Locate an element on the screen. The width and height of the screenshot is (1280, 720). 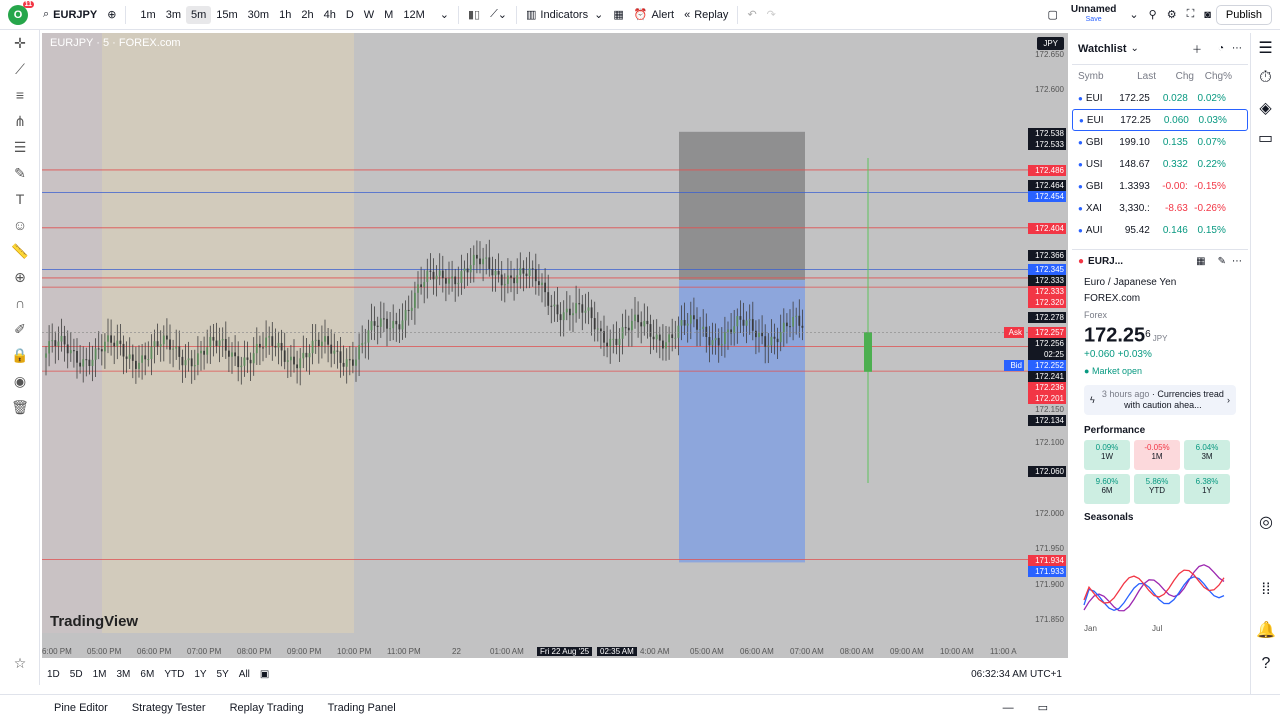
indicators-button: ▥ Indicators ⌄ is located at coordinates (564, 15).